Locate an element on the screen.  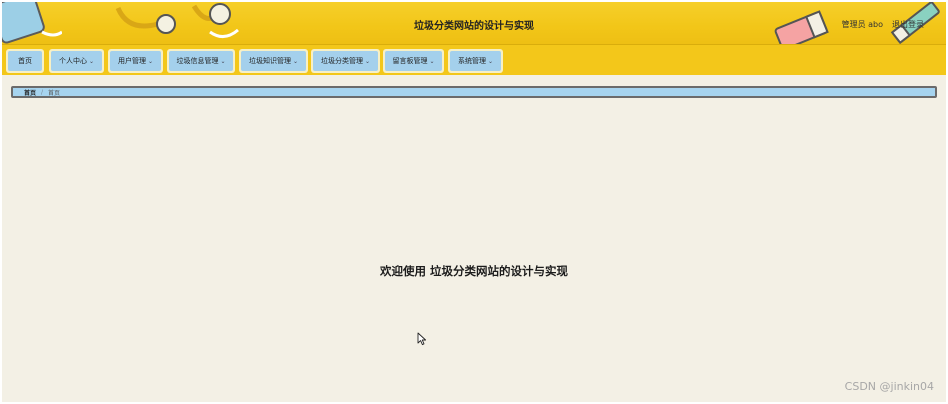
nav-item-garbage-knowledge-management: 垃圾知识管理 ⌄ is located at coordinates (273, 61).